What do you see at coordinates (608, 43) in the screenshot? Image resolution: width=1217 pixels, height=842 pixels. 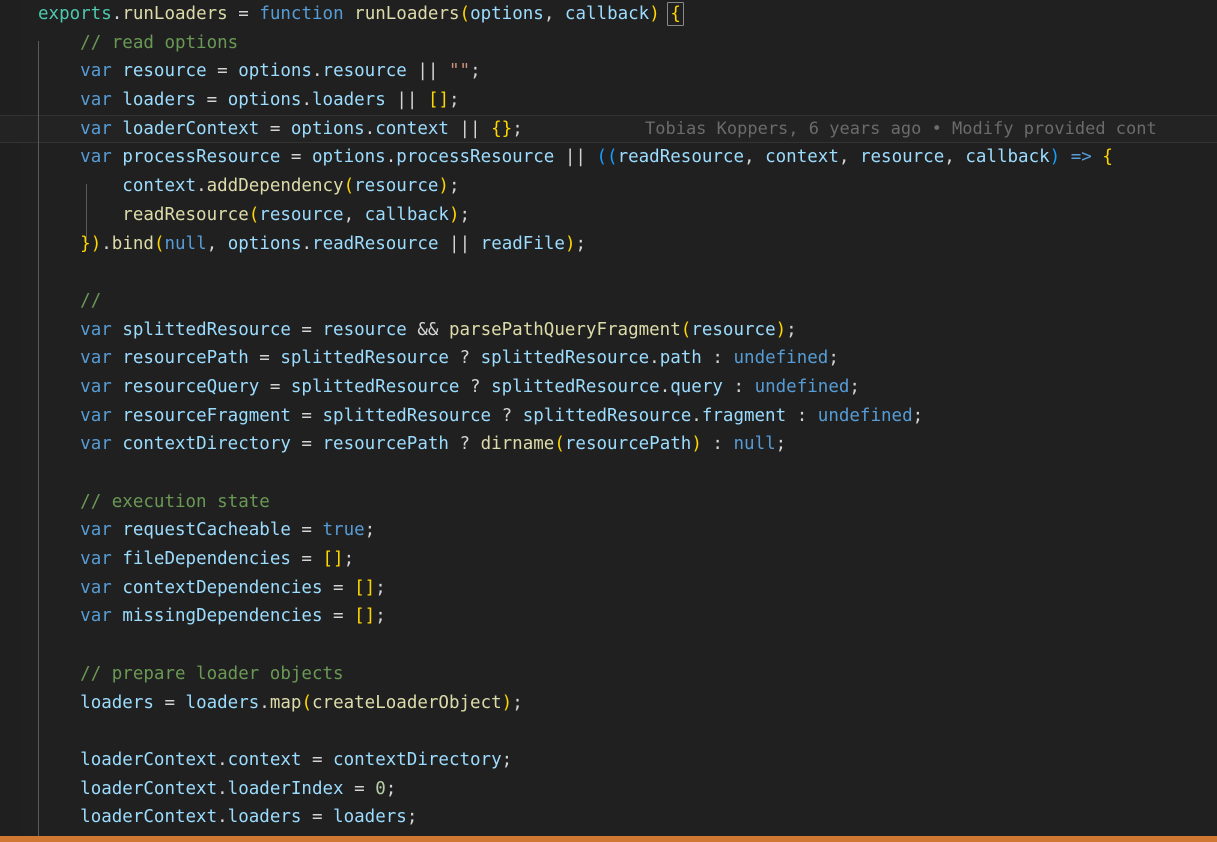 I see `code-line: // read options` at bounding box center [608, 43].